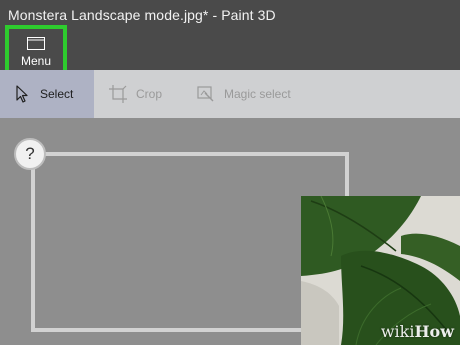  What do you see at coordinates (30, 154) in the screenshot?
I see `help-button: ?` at bounding box center [30, 154].